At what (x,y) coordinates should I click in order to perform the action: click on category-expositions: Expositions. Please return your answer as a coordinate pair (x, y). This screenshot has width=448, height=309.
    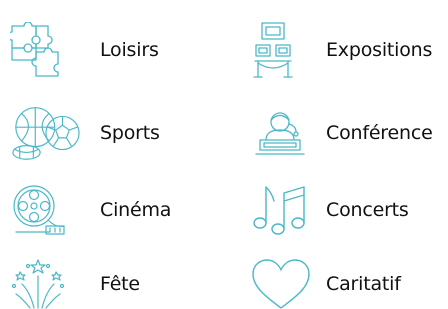
    Looking at the image, I should click on (349, 50).